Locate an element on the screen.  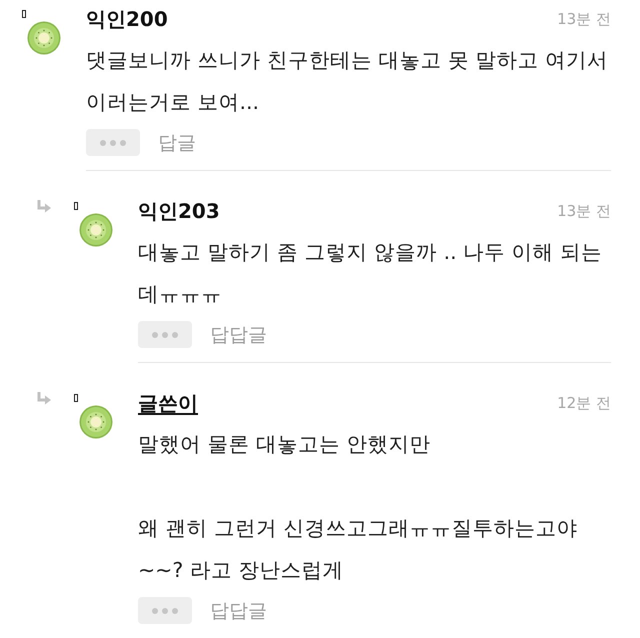
timestamp: 12분 전 is located at coordinates (584, 403).